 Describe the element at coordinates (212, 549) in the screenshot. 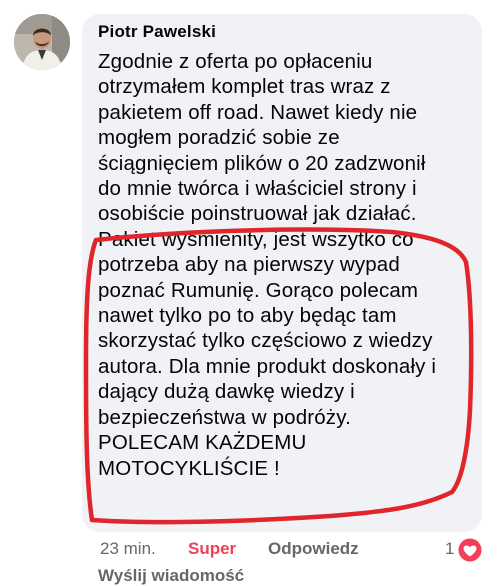

I see `like-button: Super` at that location.